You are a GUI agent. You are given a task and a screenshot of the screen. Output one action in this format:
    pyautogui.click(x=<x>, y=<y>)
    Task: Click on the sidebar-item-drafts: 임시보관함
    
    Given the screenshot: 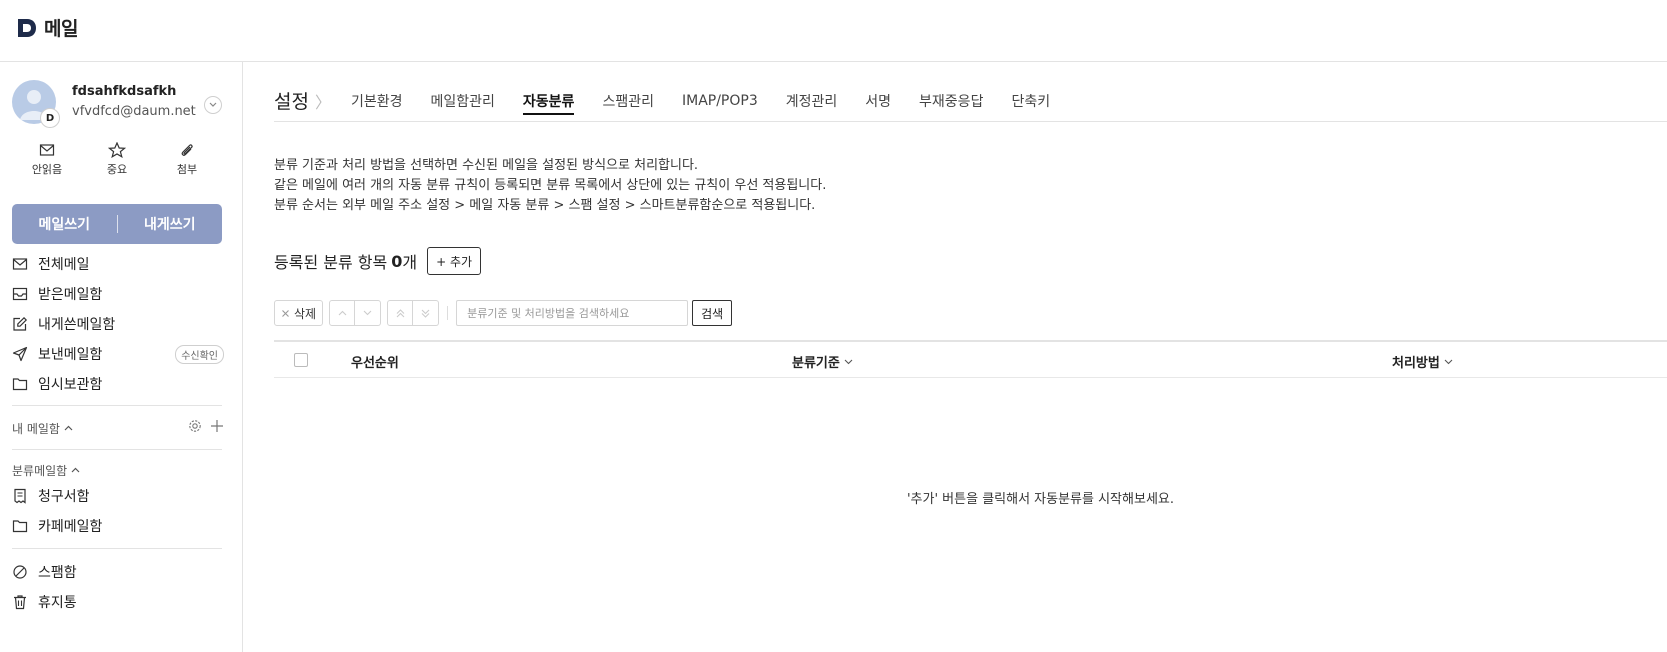 What is the action you would take?
    pyautogui.click(x=118, y=384)
    